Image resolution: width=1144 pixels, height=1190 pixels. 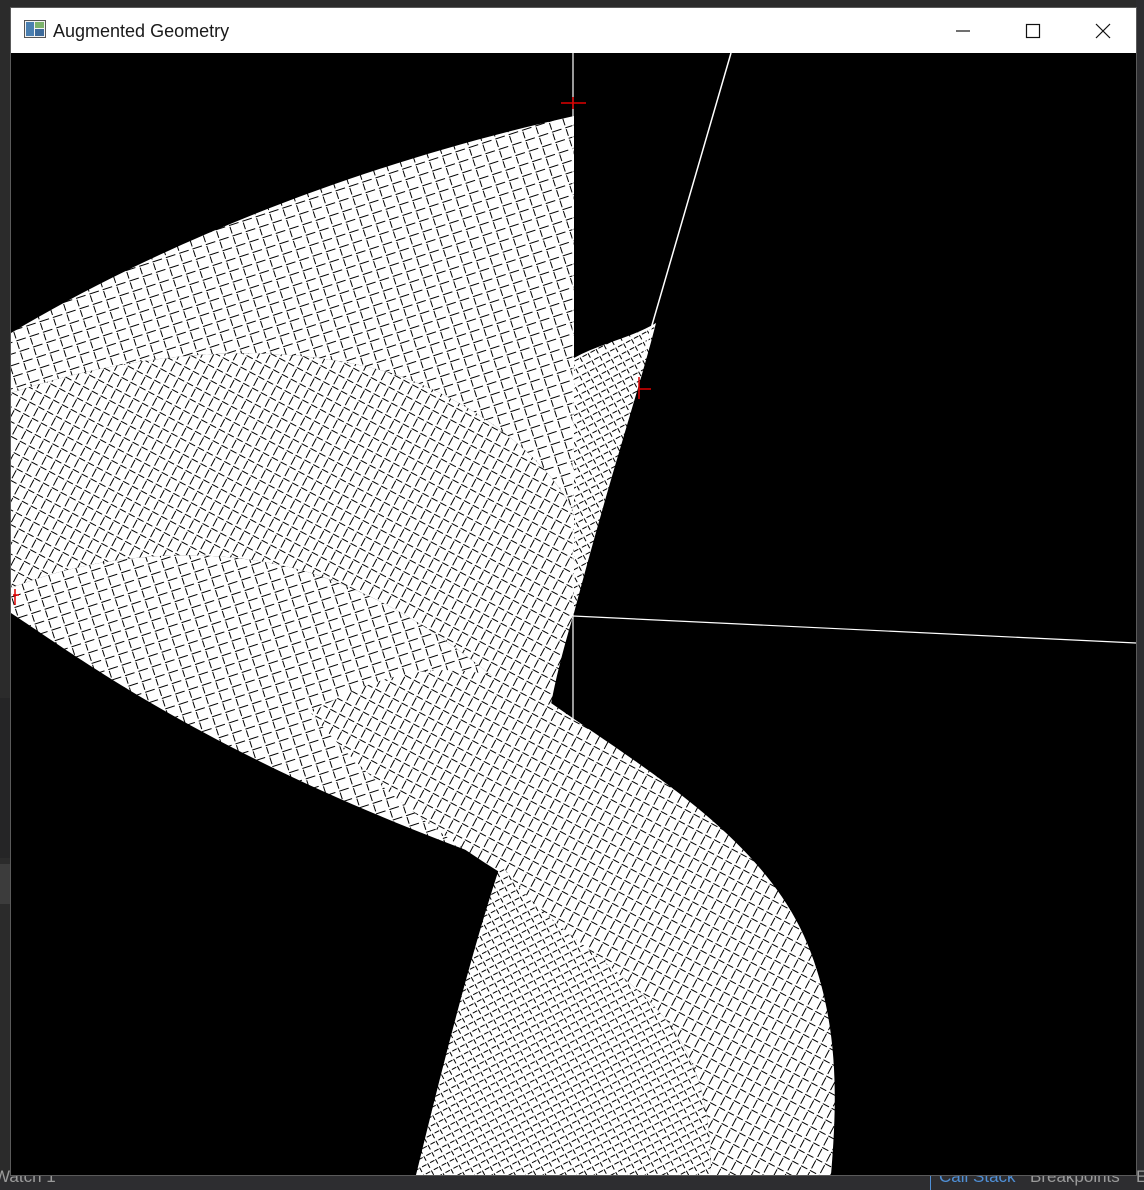 What do you see at coordinates (573, 30) in the screenshot?
I see `title-bar: Augmented Geometry` at bounding box center [573, 30].